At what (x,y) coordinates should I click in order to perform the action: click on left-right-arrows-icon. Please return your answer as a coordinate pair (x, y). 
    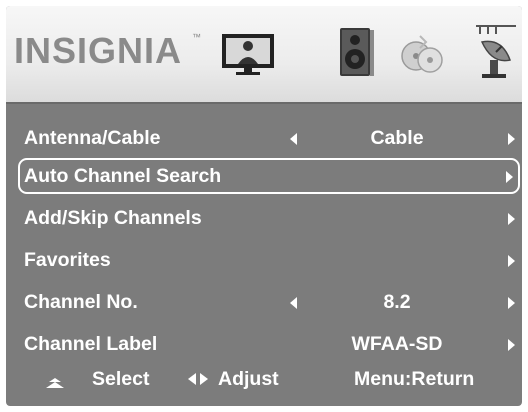
    Looking at the image, I should click on (198, 379).